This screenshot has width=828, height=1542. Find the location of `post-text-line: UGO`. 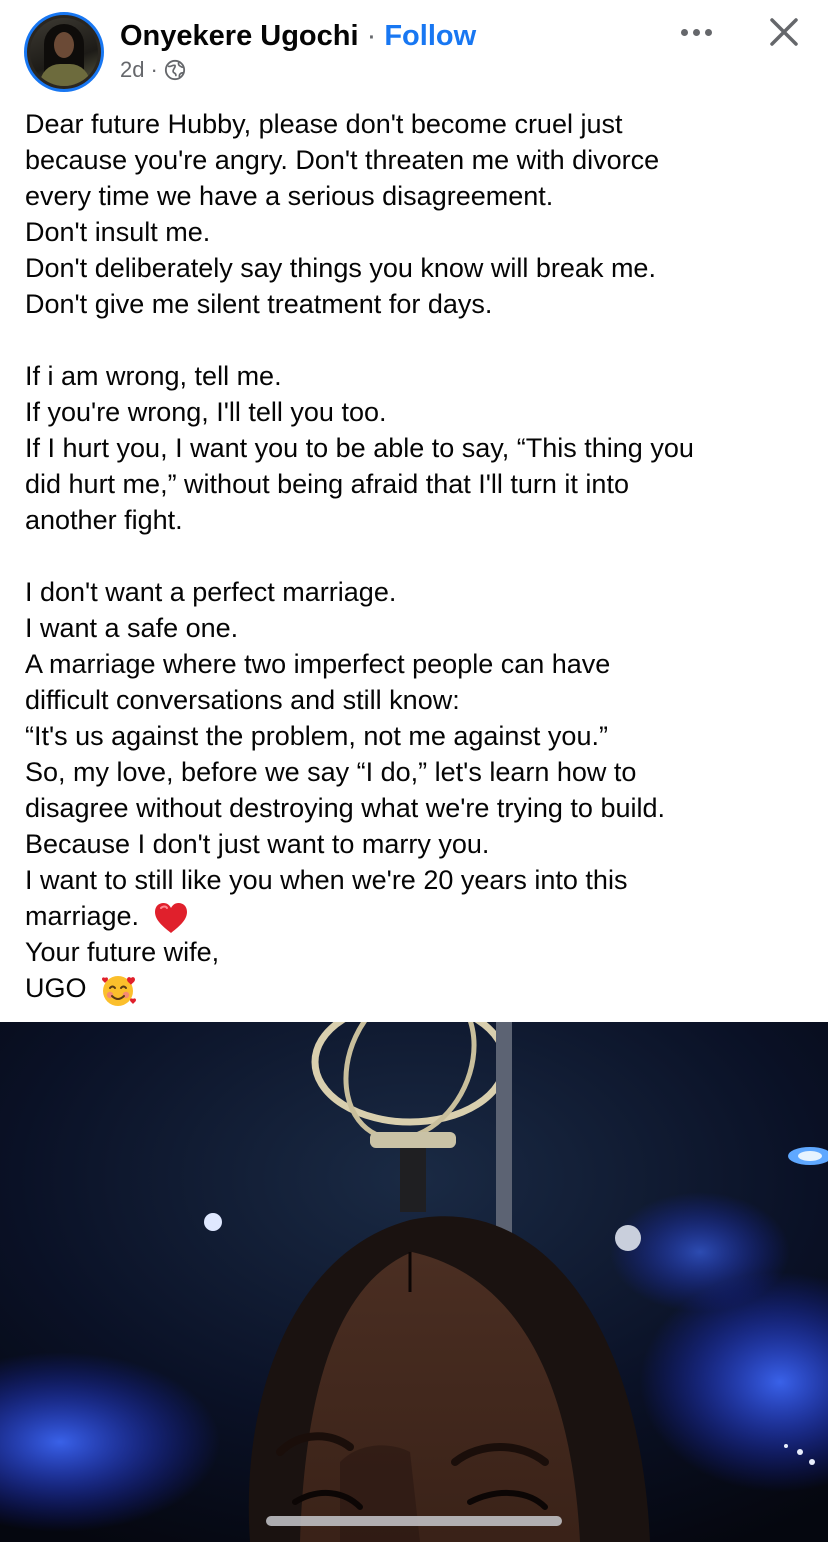

post-text-line: UGO is located at coordinates (56, 988).